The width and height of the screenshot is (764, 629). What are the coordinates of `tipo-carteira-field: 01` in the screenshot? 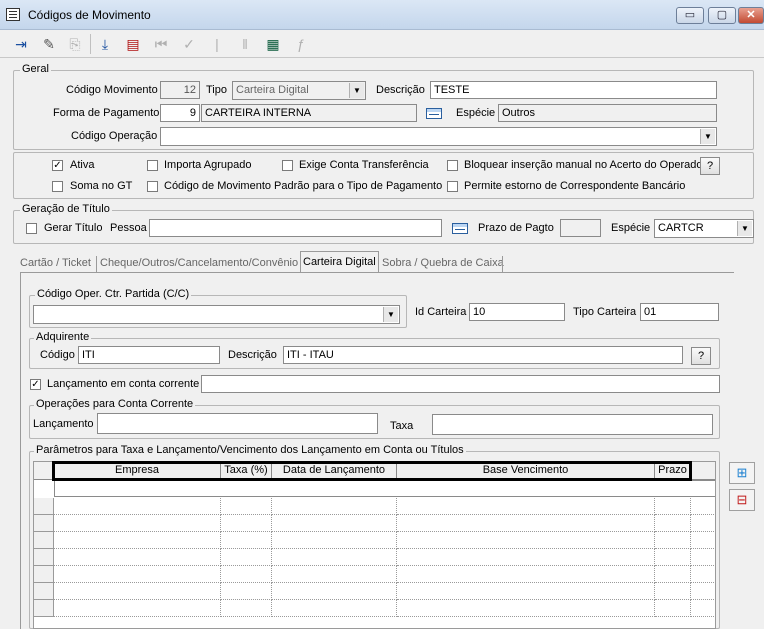 It's located at (679, 312).